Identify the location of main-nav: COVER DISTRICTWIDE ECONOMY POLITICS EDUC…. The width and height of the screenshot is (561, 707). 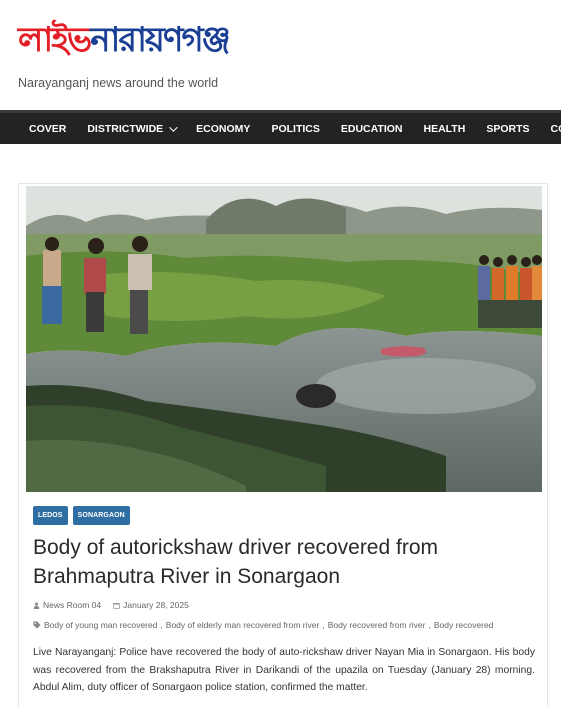
(280, 127).